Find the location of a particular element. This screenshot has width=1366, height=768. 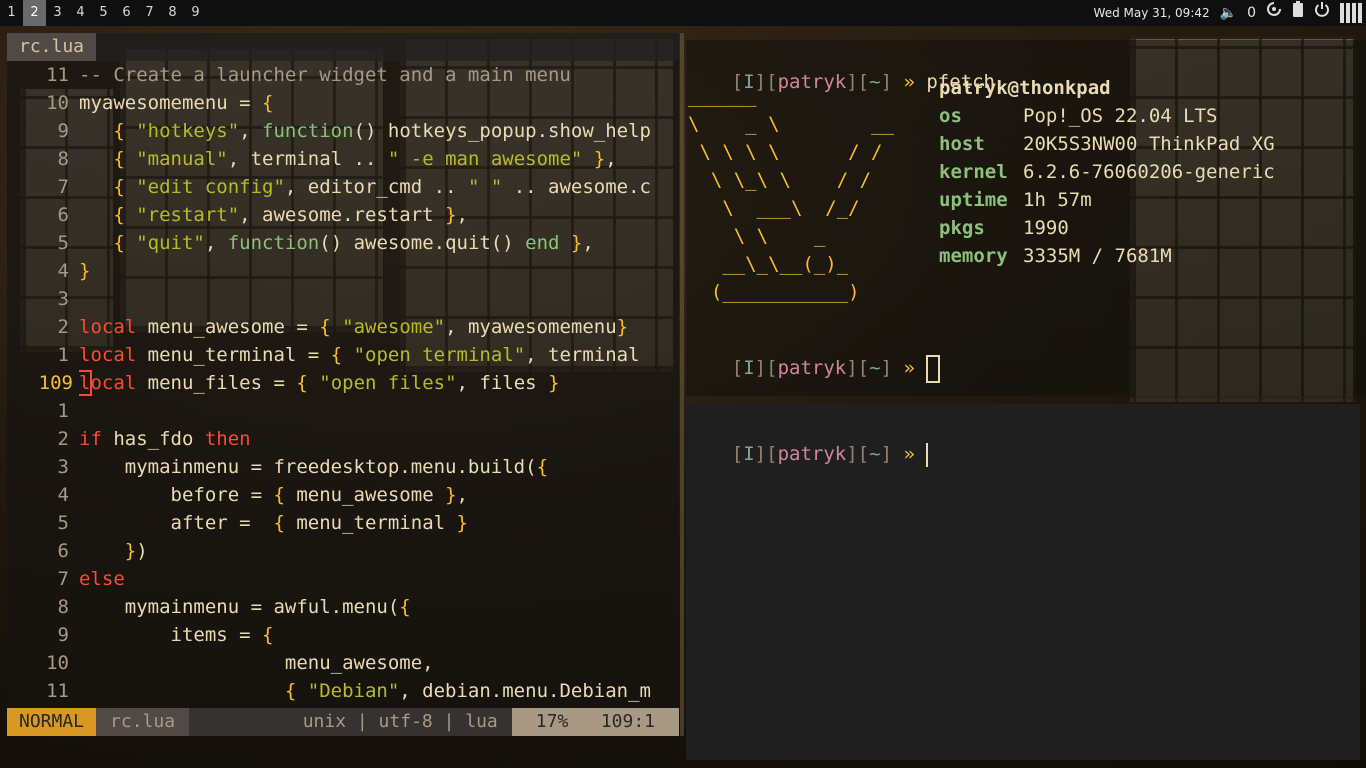

tag-4: 4 is located at coordinates (80, 13).